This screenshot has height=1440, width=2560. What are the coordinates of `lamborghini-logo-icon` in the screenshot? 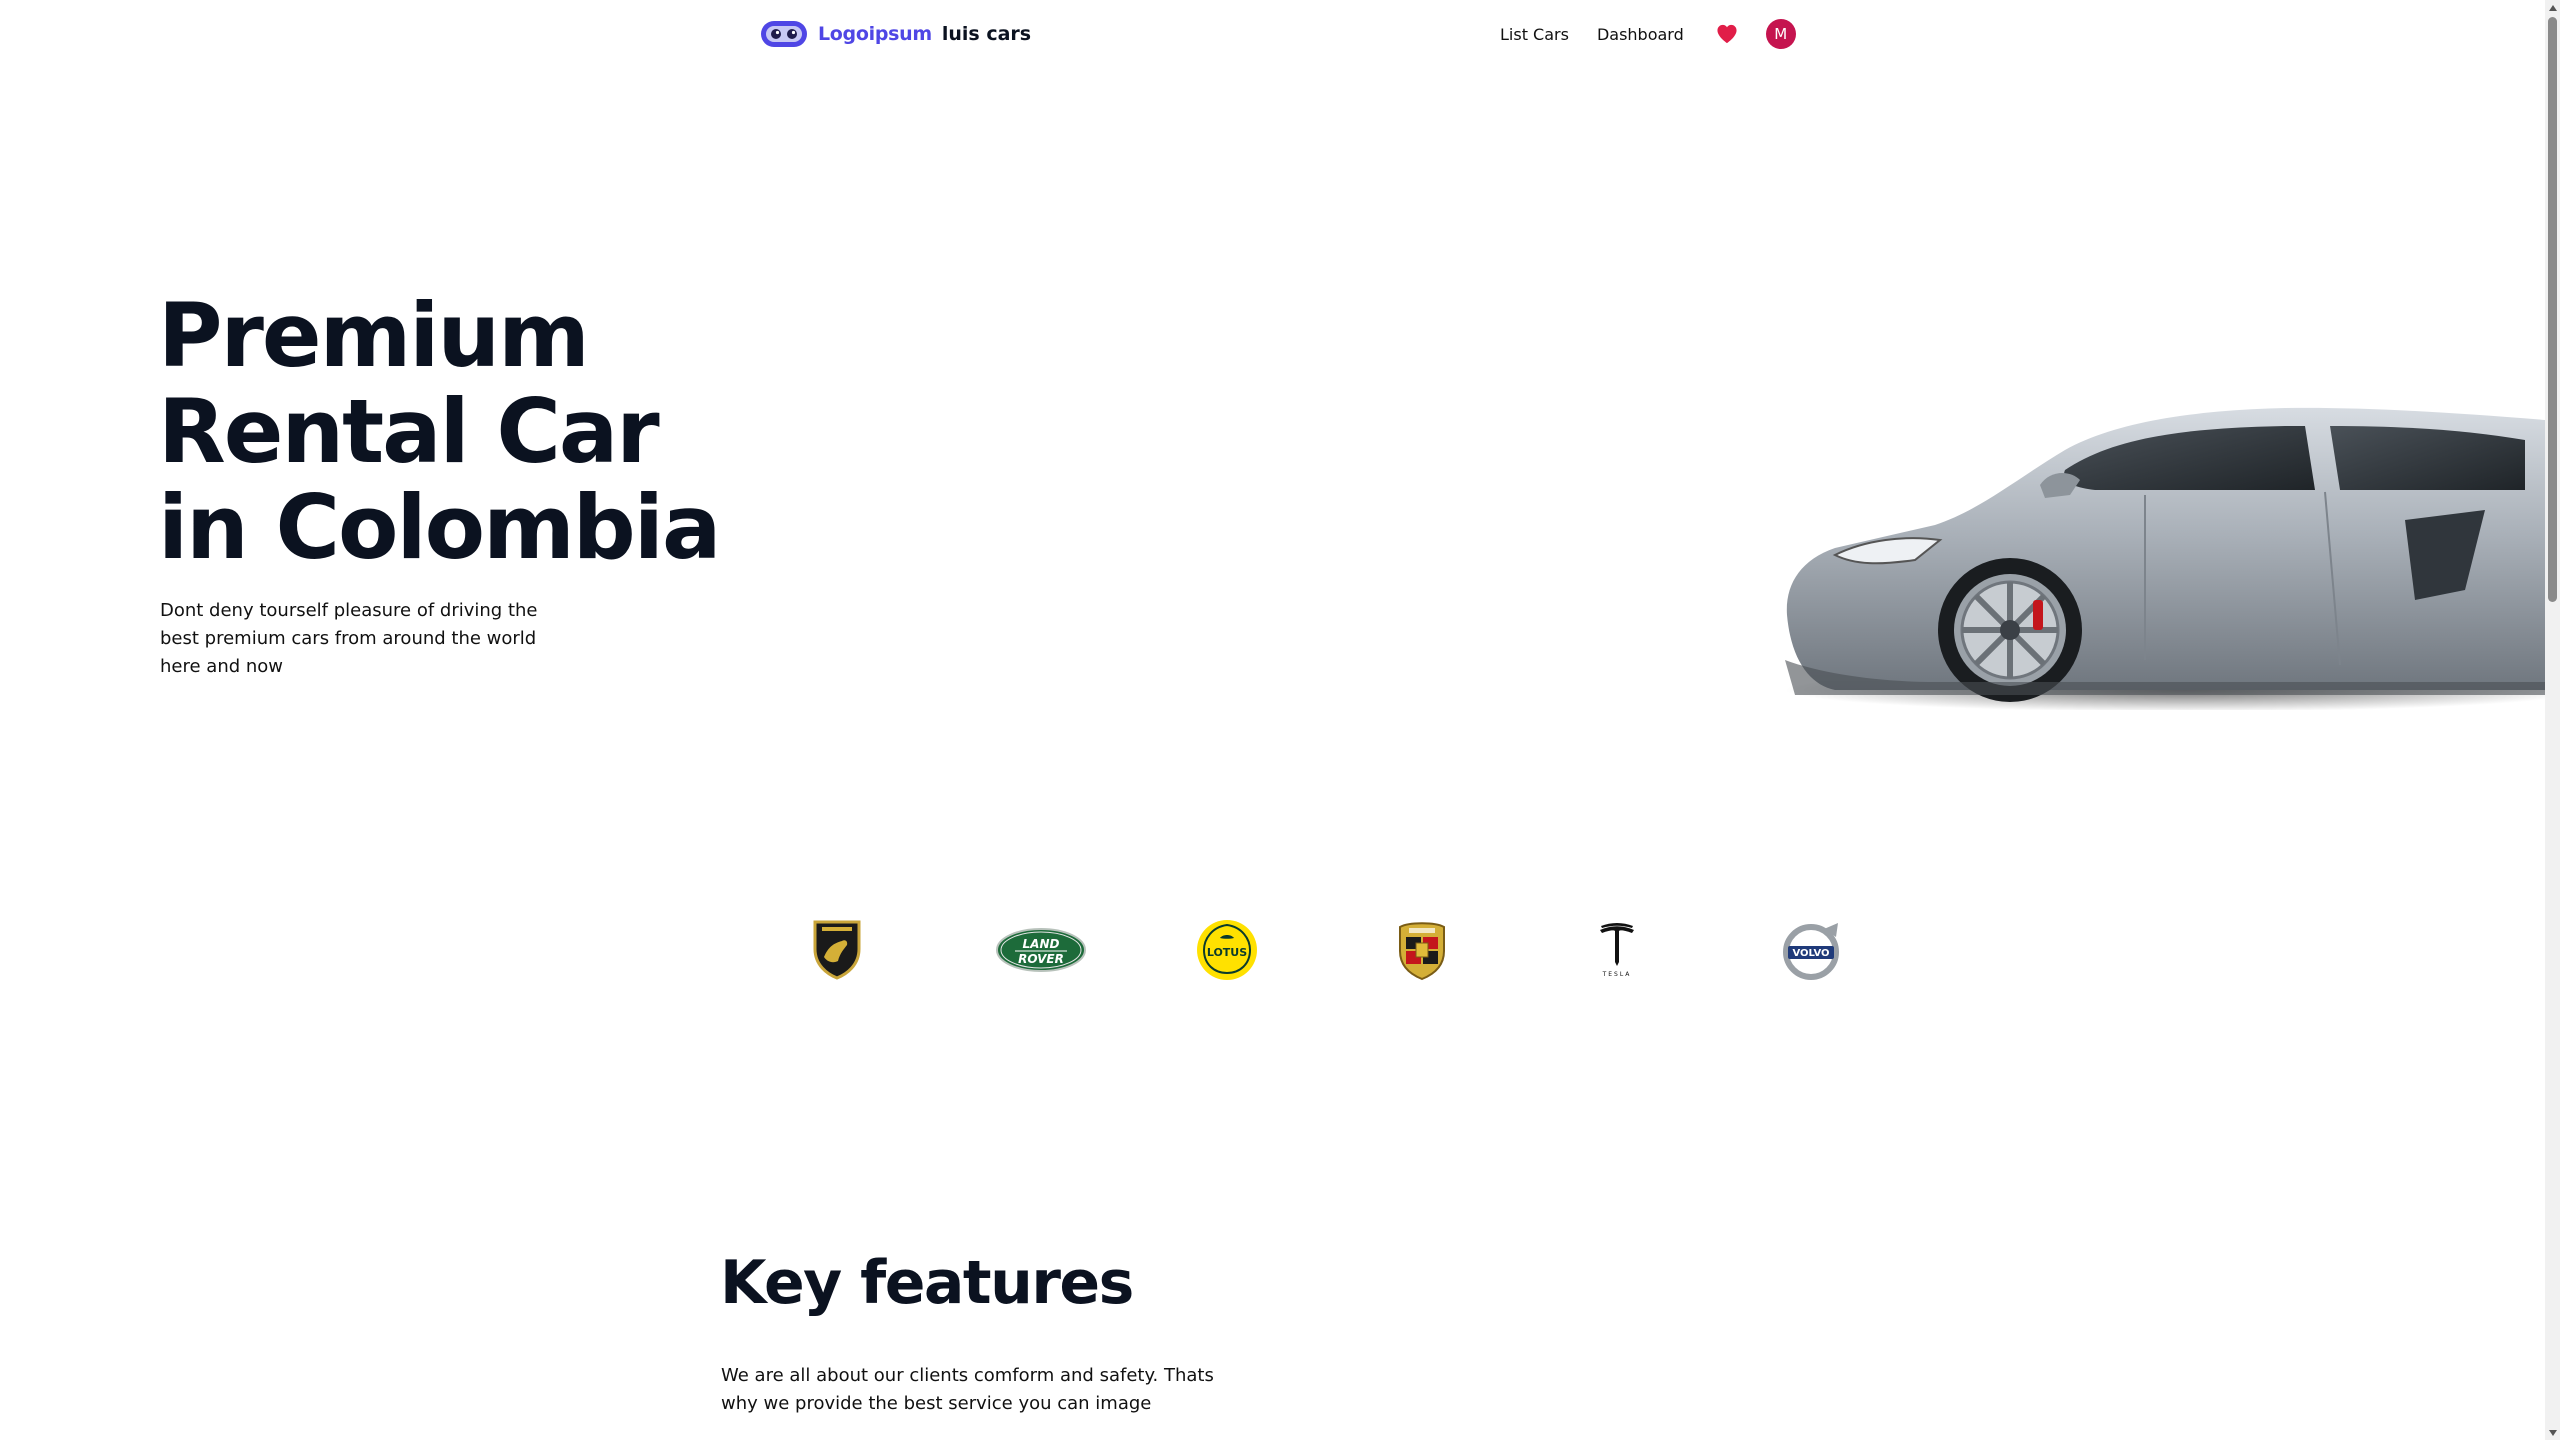 It's located at (837, 950).